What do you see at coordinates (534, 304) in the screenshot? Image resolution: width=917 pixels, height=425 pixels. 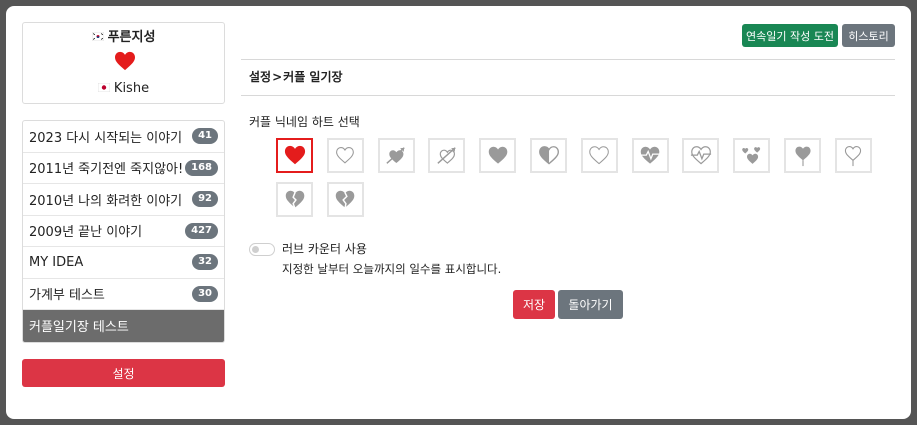 I see `save-button: 저장` at bounding box center [534, 304].